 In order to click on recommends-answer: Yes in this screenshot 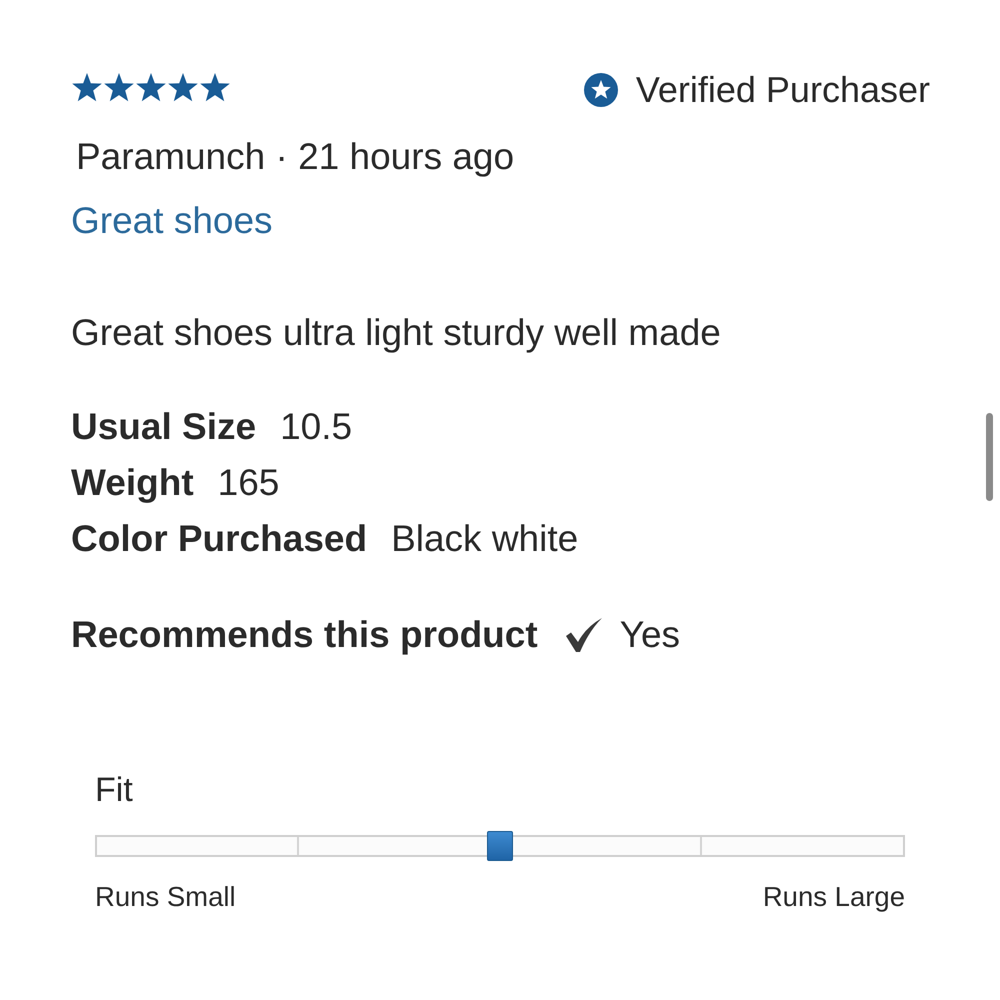, I will do `click(650, 635)`.